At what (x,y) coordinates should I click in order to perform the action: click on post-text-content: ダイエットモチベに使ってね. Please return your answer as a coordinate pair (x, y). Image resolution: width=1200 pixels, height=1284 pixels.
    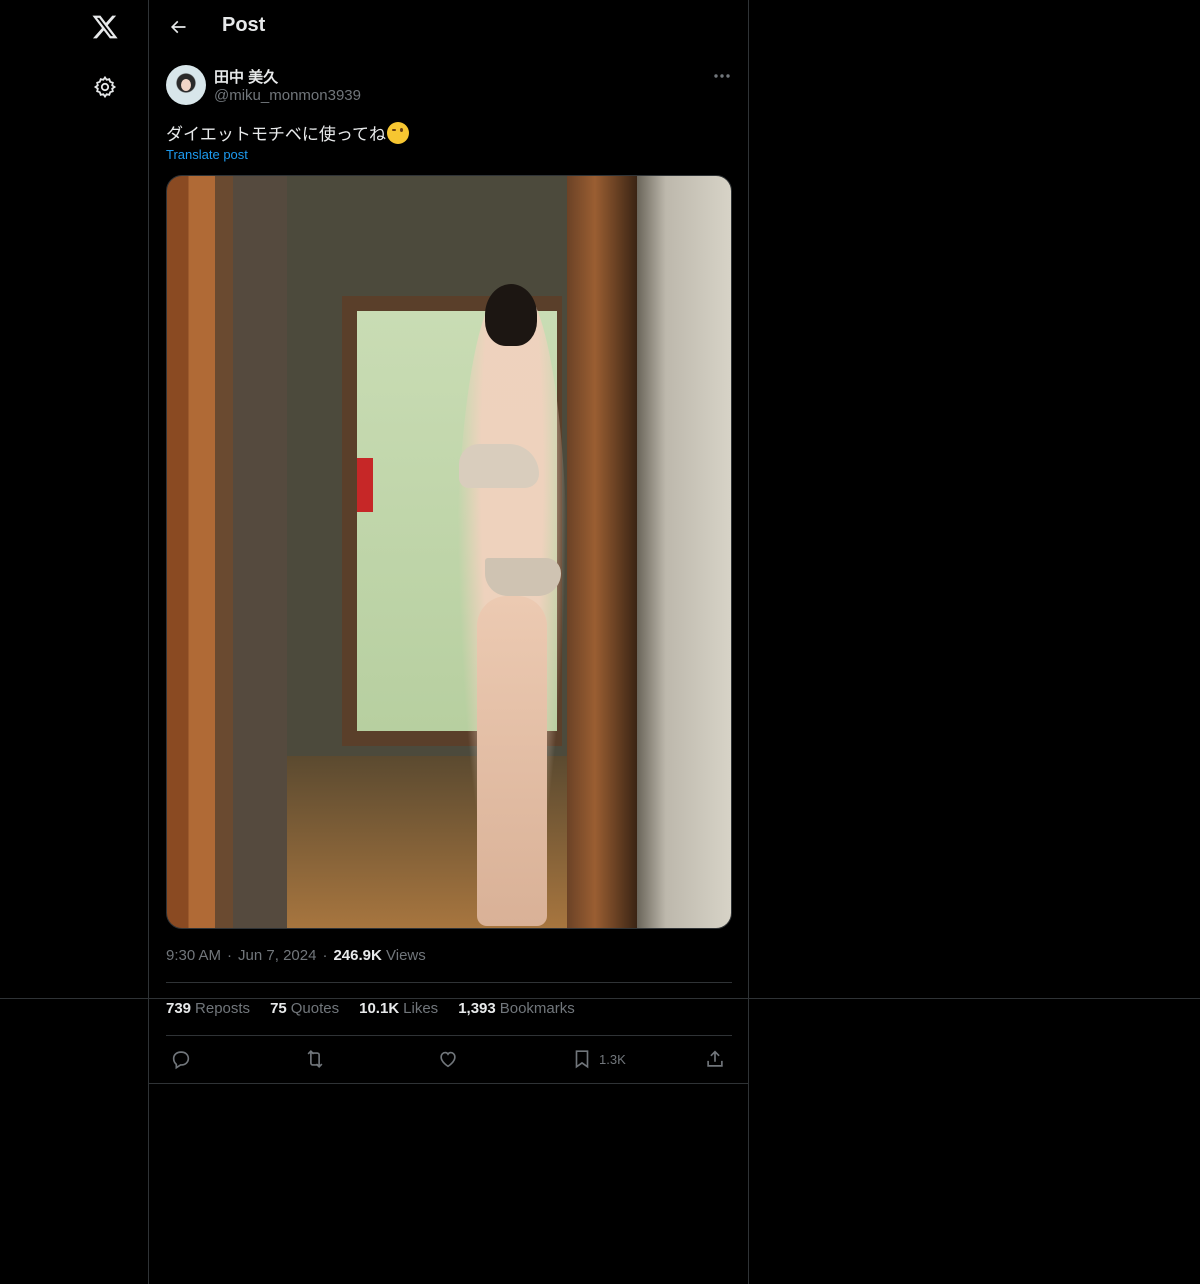
    Looking at the image, I should click on (276, 134).